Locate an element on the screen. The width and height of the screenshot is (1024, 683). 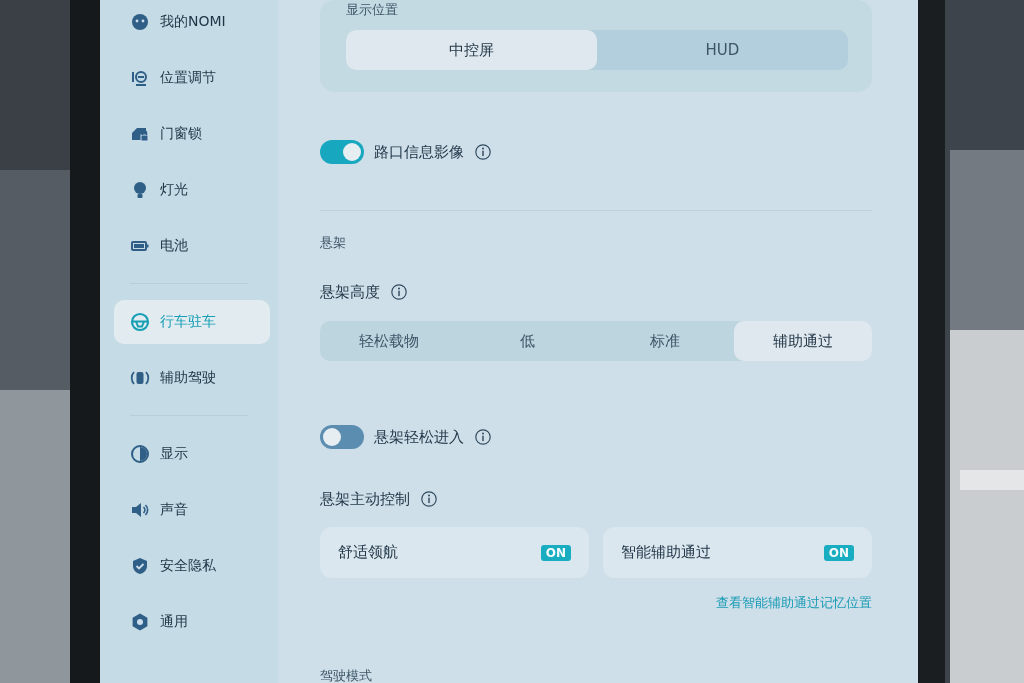
sidebar-item: 显示 is located at coordinates (192, 454).